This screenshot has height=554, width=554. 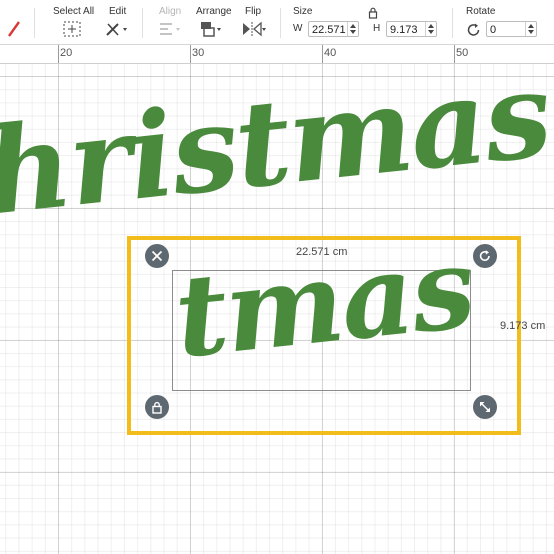 I want to click on select-all-label: Select All, so click(x=74, y=11).